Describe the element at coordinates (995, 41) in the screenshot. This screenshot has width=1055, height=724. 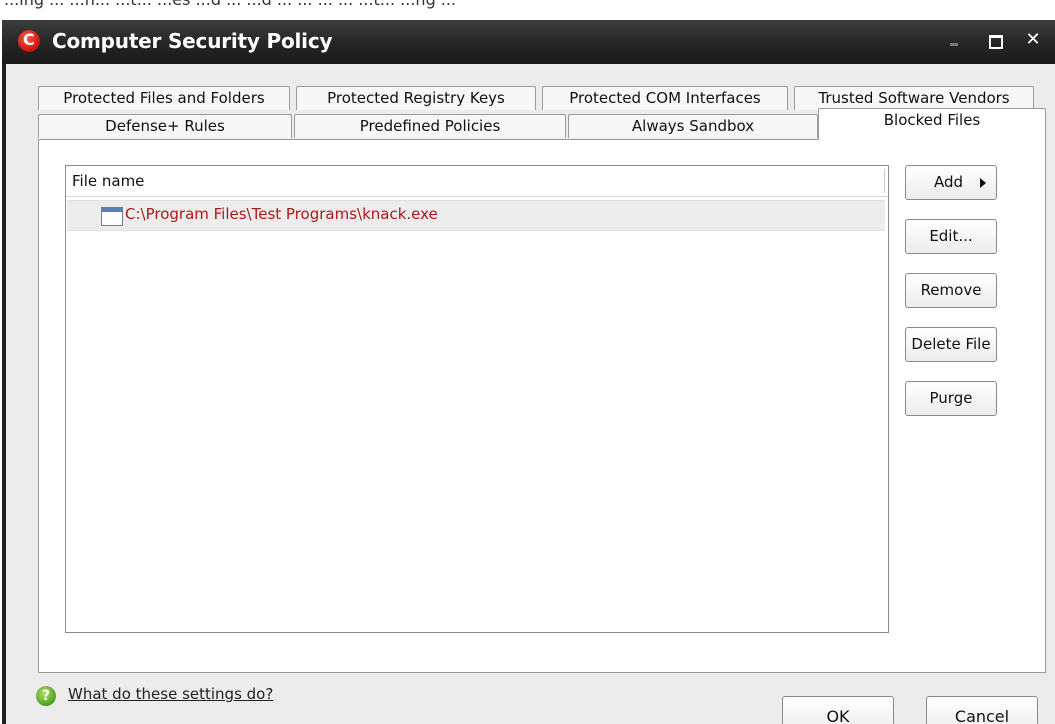
I see `maximize-icon` at that location.